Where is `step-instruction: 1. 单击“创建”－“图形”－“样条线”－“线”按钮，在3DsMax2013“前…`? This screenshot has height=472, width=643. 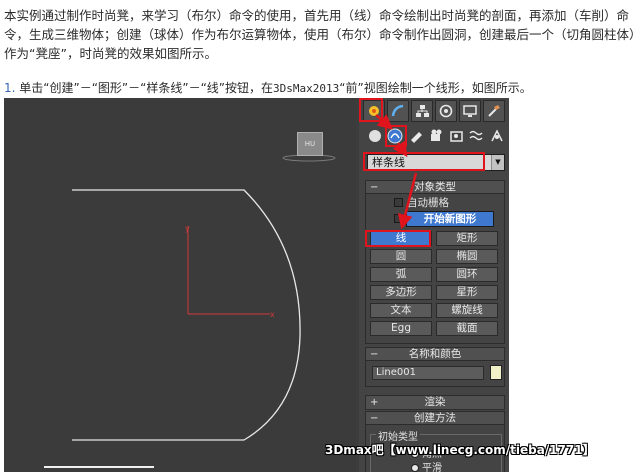 step-instruction: 1. 单击“创建”－“图形”－“样条线”－“线”按钮，在3DsMax2013“前… is located at coordinates (322, 88).